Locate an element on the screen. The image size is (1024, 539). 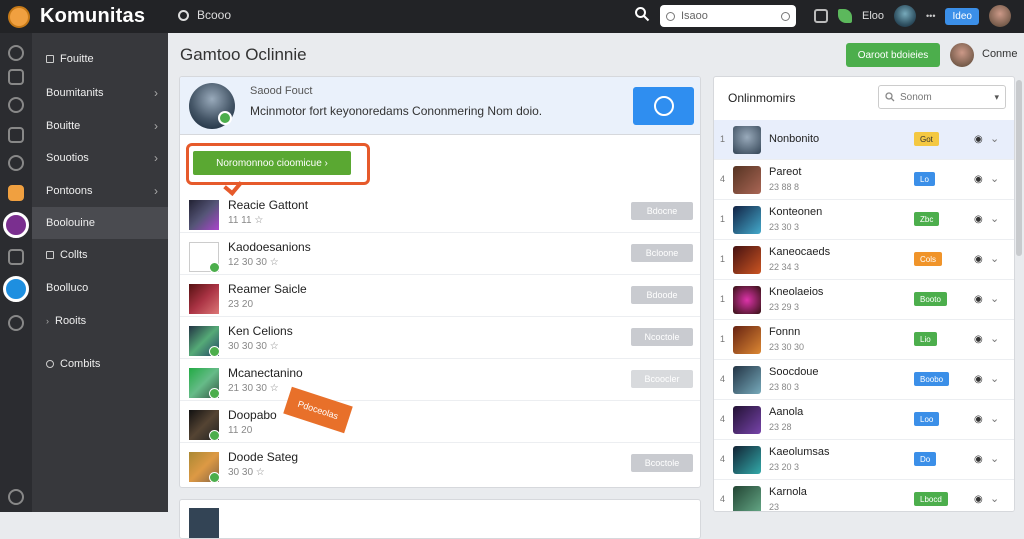
member-action-badge: Lo is located at coordinates (924, 179).